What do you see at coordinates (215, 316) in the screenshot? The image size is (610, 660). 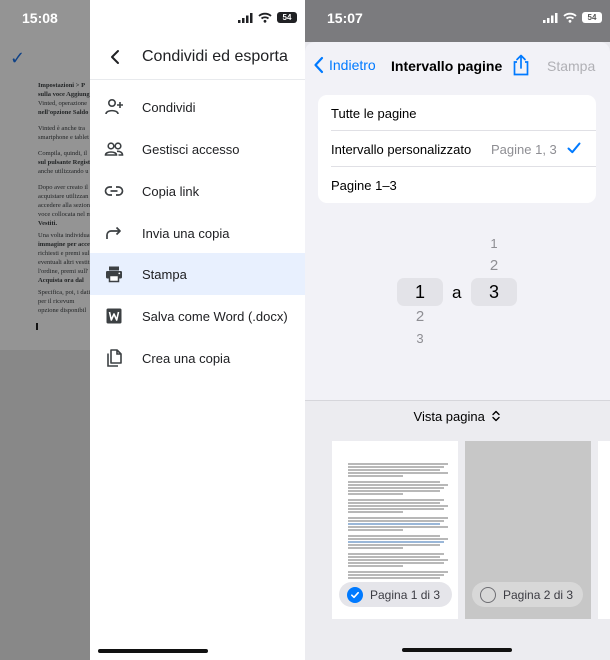 I see `menu-item-label: Salva come Word (.docx)` at bounding box center [215, 316].